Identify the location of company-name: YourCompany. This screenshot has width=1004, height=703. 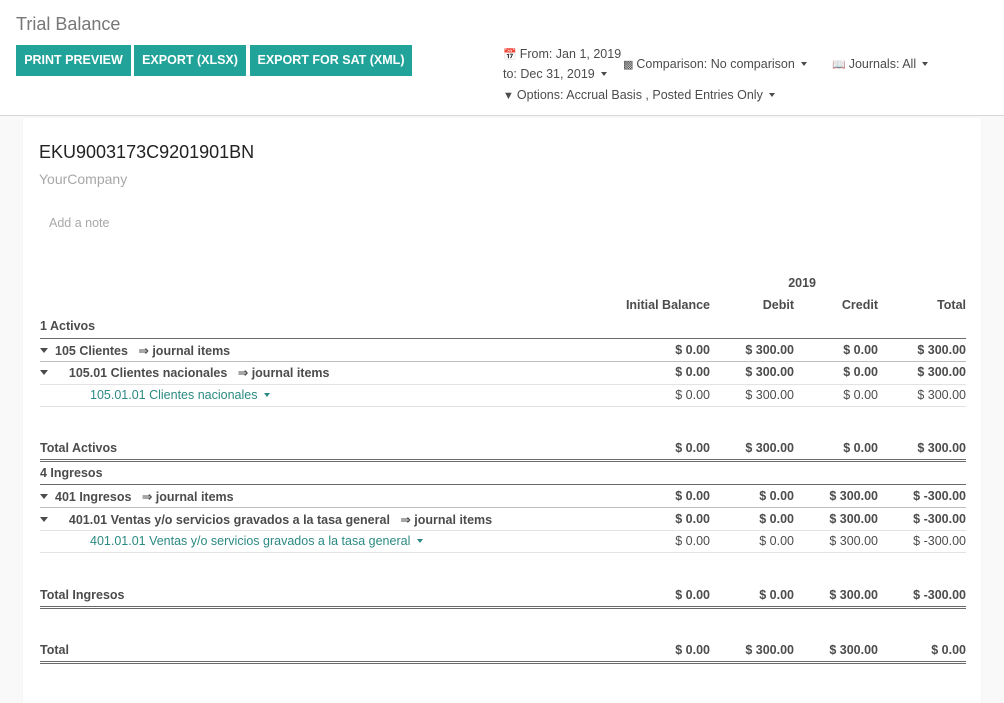
(83, 179).